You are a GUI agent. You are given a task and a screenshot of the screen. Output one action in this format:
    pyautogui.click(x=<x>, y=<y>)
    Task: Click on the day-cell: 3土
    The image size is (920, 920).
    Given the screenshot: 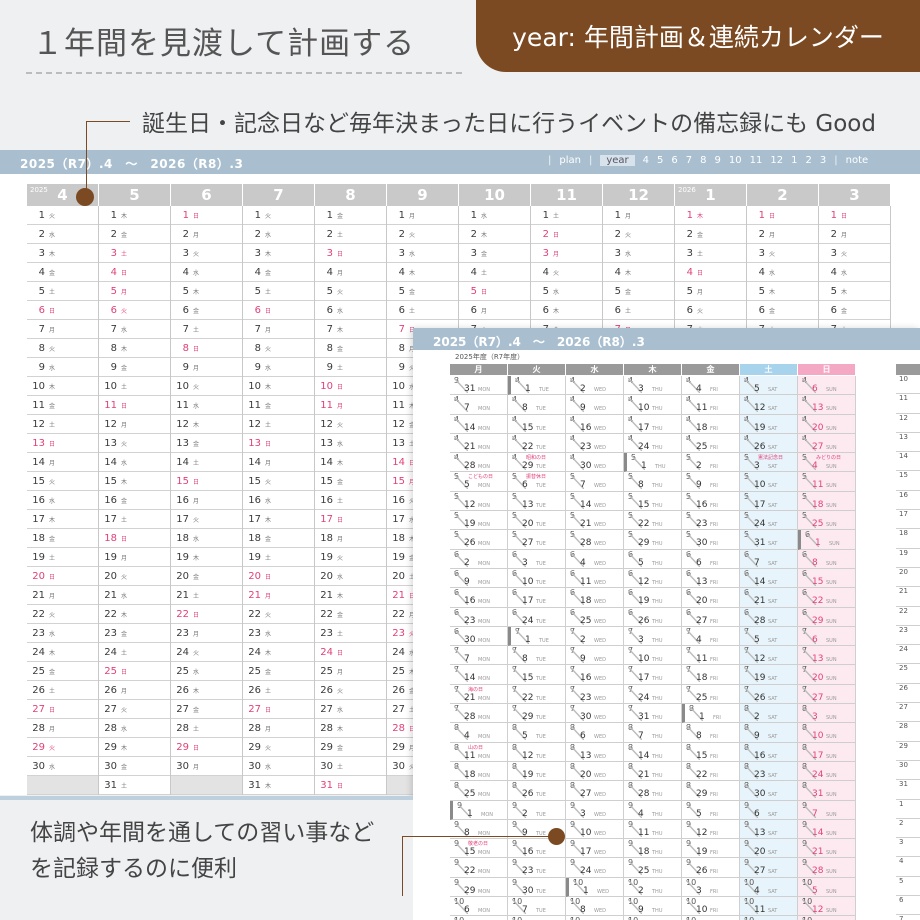 What is the action you would take?
    pyautogui.click(x=134, y=253)
    